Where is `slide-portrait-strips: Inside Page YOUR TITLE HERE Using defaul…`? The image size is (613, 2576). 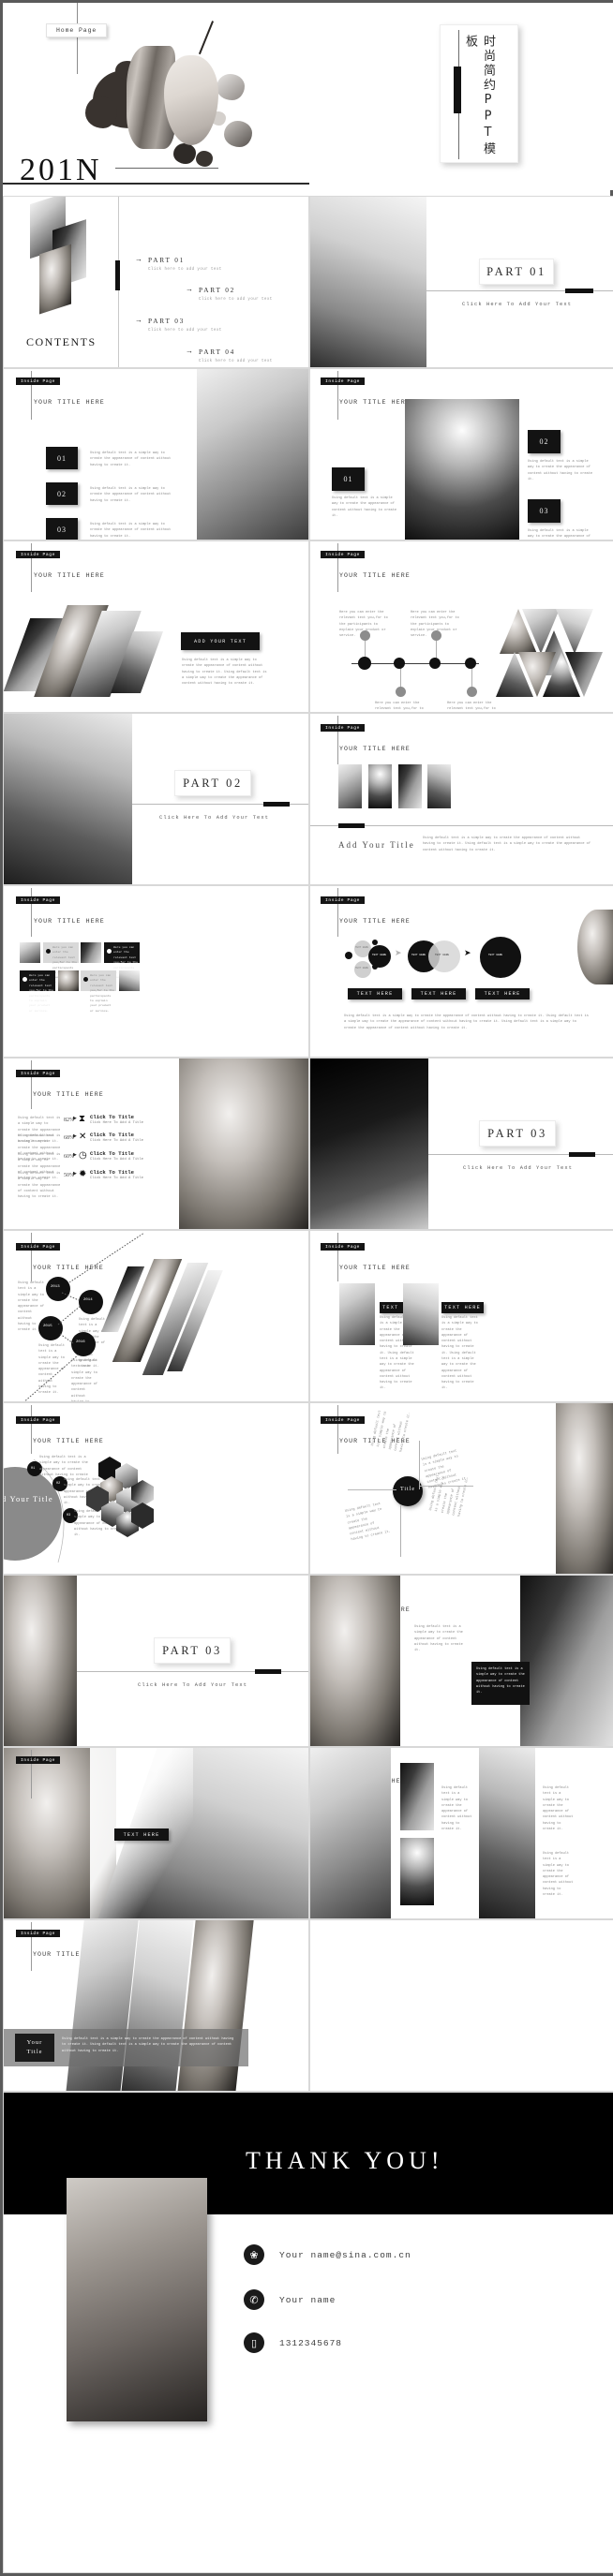 slide-portrait-strips: Inside Page YOUR TITLE HERE Using defaul… is located at coordinates (461, 1833).